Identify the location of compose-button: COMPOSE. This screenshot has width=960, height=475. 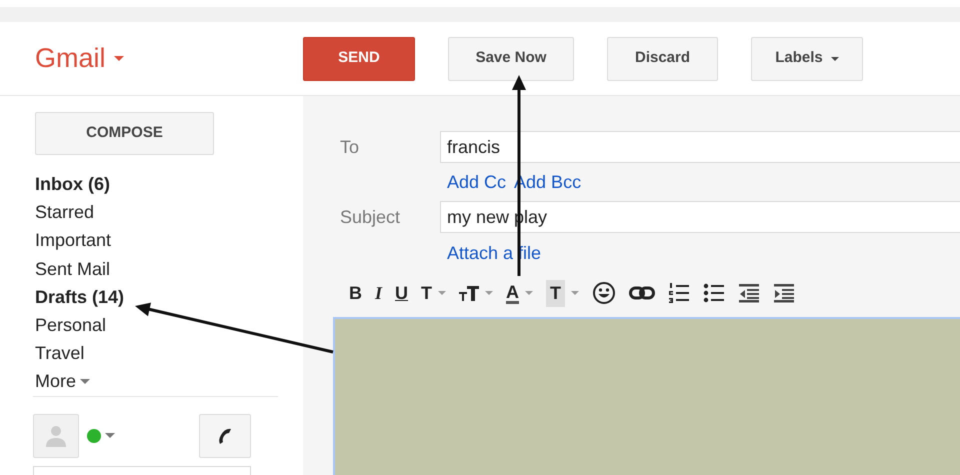
(124, 133).